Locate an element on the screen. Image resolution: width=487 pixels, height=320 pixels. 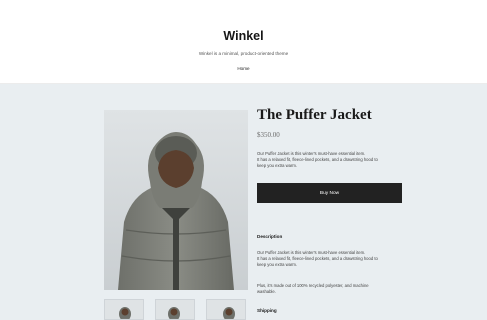
buy-now-button: Buy Now is located at coordinates (329, 193).